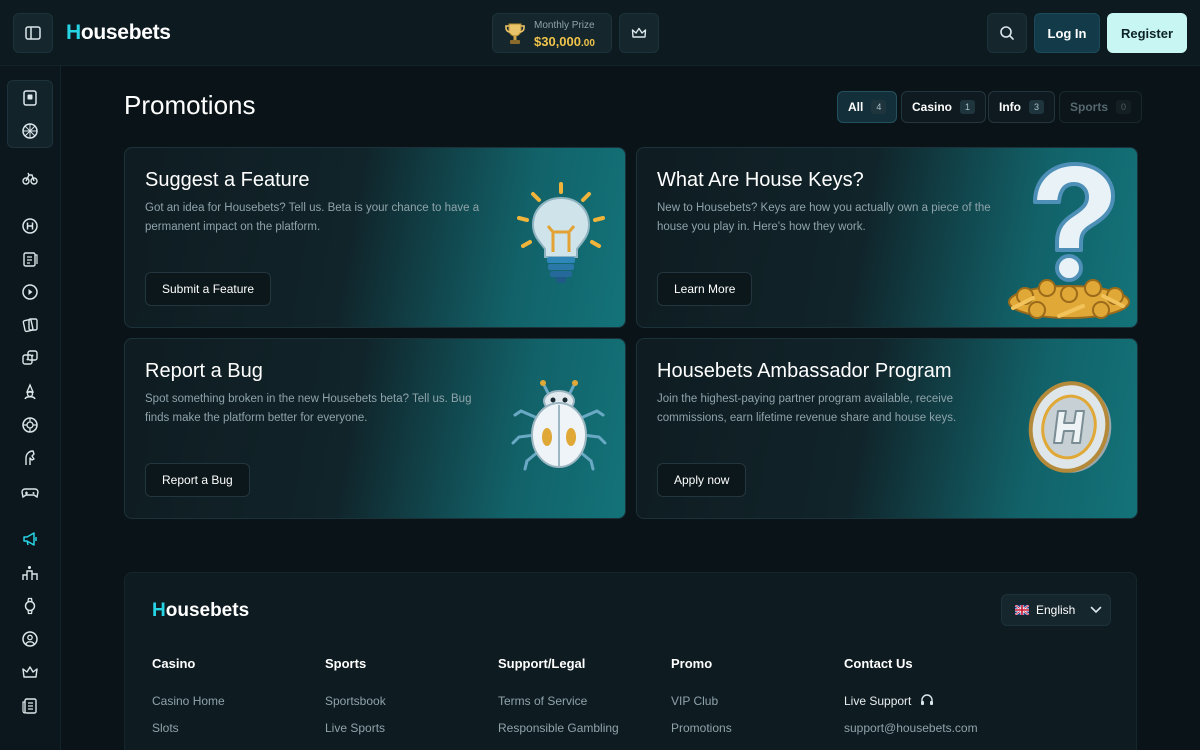 The image size is (1200, 750). I want to click on prize-amount: $30,000.00, so click(564, 41).